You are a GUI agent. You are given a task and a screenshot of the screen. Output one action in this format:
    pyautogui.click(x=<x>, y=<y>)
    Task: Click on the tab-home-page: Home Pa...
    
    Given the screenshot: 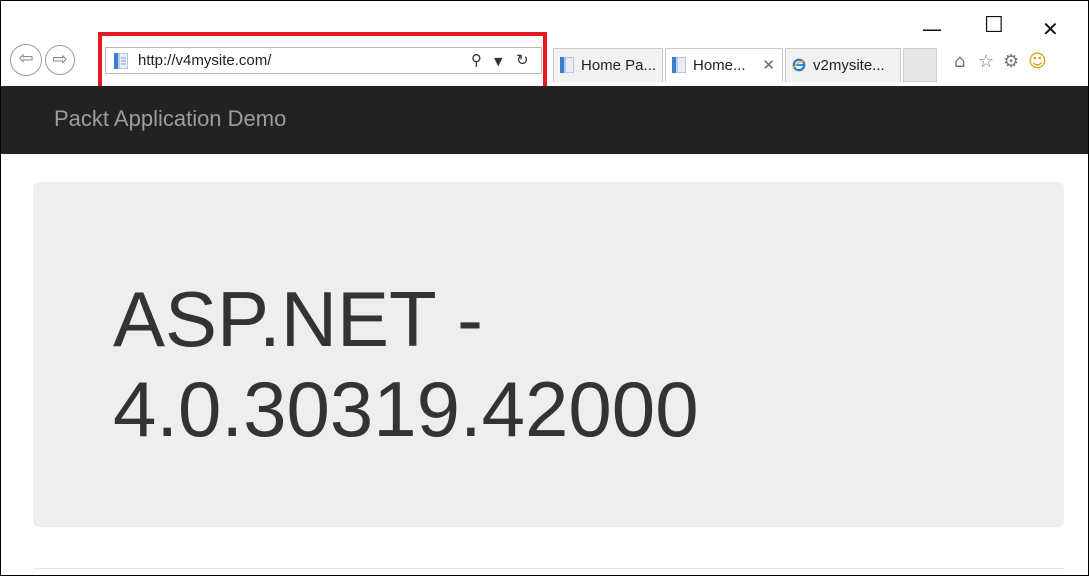 What is the action you would take?
    pyautogui.click(x=608, y=65)
    